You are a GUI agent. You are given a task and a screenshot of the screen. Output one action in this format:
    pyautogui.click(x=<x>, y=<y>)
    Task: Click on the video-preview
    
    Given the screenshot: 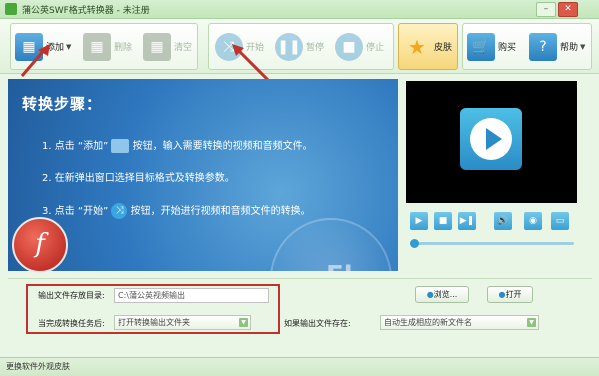 What is the action you would take?
    pyautogui.click(x=491, y=142)
    